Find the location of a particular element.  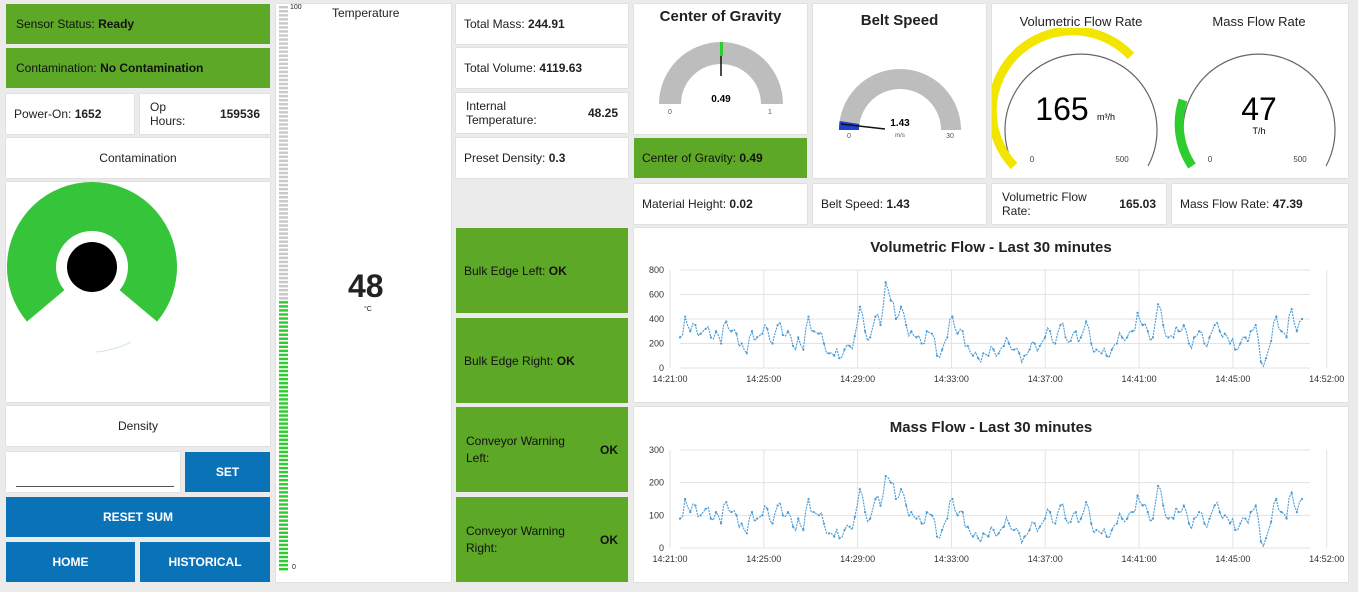

op-hours-box: Op Hours: 159536 is located at coordinates (205, 114).